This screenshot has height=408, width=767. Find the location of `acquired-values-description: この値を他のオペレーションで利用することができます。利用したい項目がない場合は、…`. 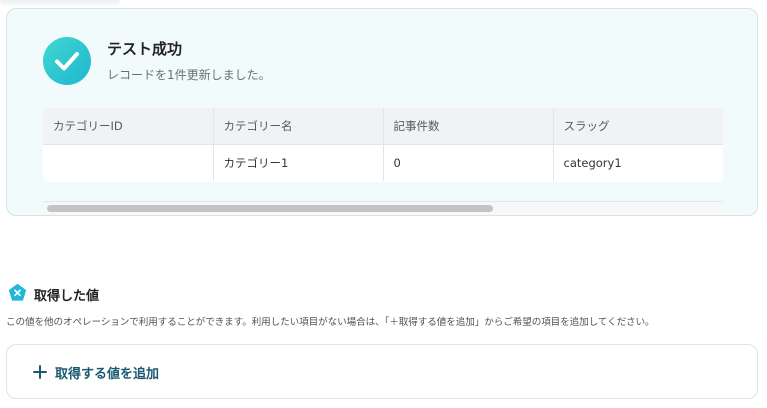

acquired-values-description: この値を他のオペレーションで利用することができます。利用したい項目がない場合は、… is located at coordinates (330, 322).